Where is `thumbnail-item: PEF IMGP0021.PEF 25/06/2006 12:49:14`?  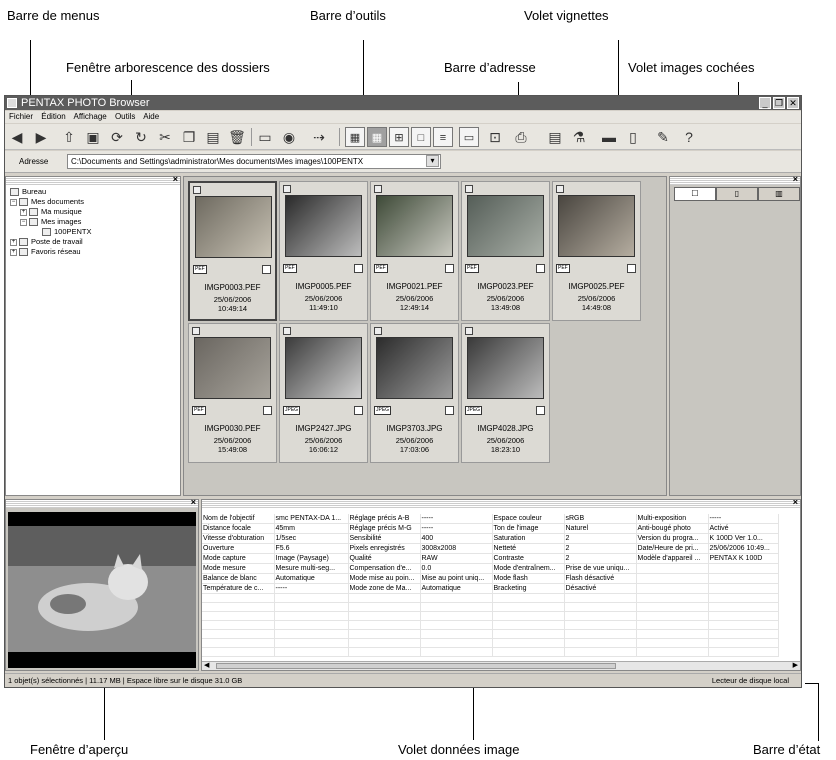
thumbnail-item: PEF IMGP0021.PEF 25/06/2006 12:49:14 is located at coordinates (414, 251).